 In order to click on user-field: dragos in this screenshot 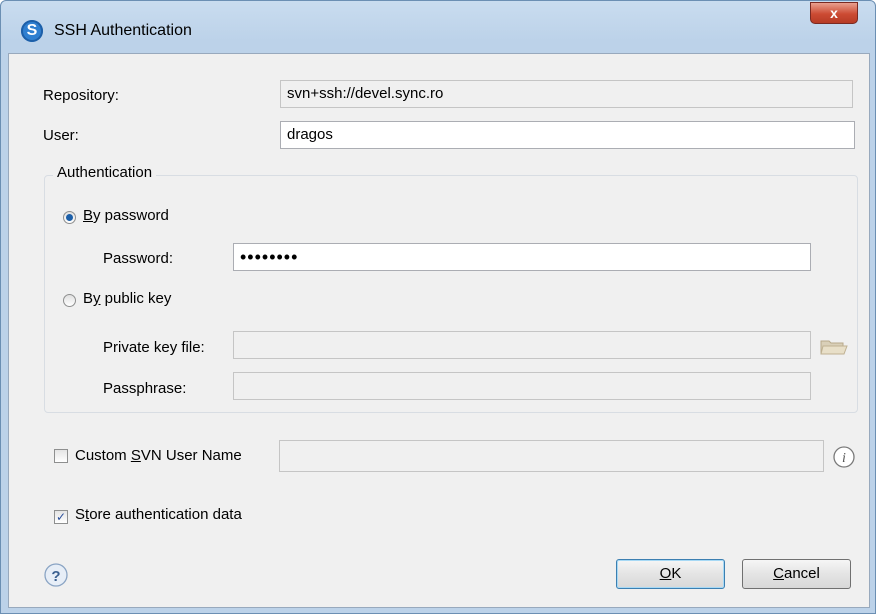, I will do `click(567, 135)`.